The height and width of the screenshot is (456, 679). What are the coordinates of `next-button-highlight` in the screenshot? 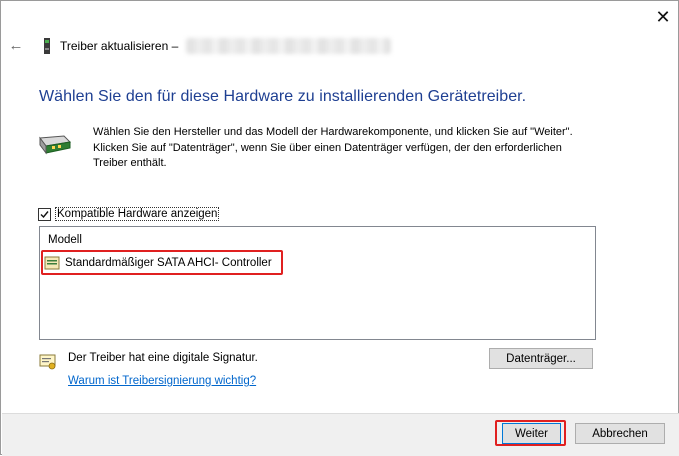 It's located at (530, 433).